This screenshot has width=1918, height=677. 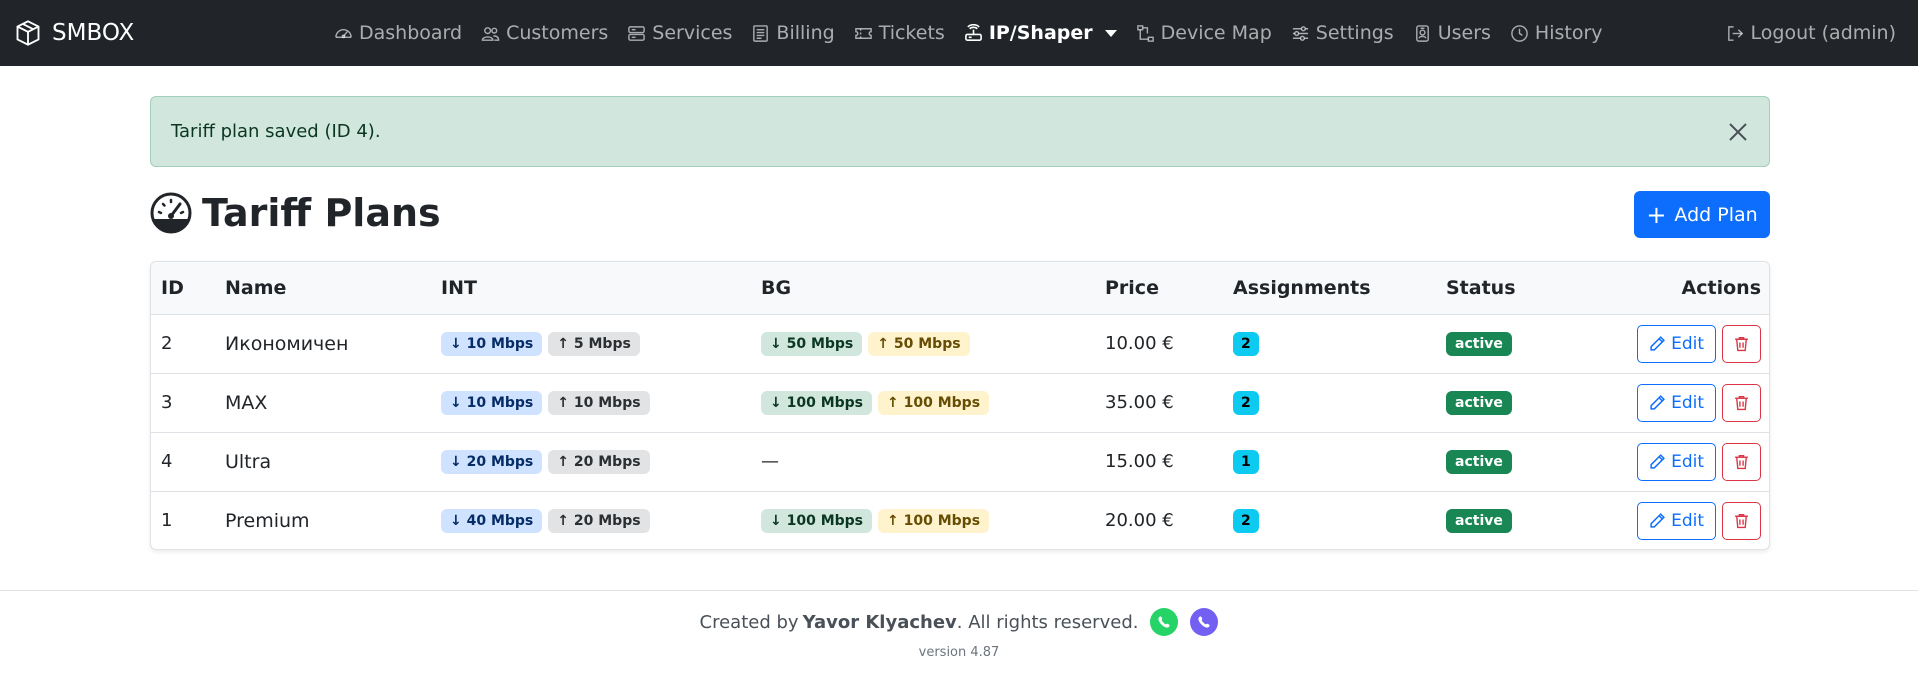 What do you see at coordinates (1047, 622) in the screenshot?
I see `footer-rights: . All rights reserved.` at bounding box center [1047, 622].